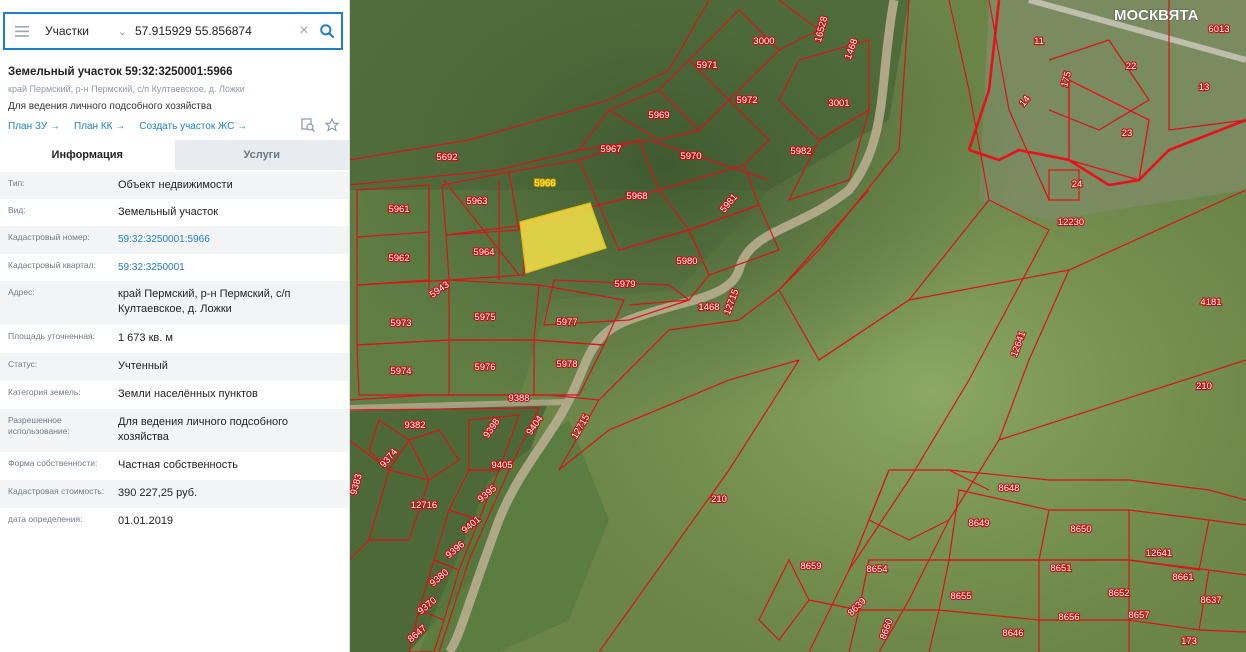  I want to click on parcel-label: 8659, so click(810, 566).